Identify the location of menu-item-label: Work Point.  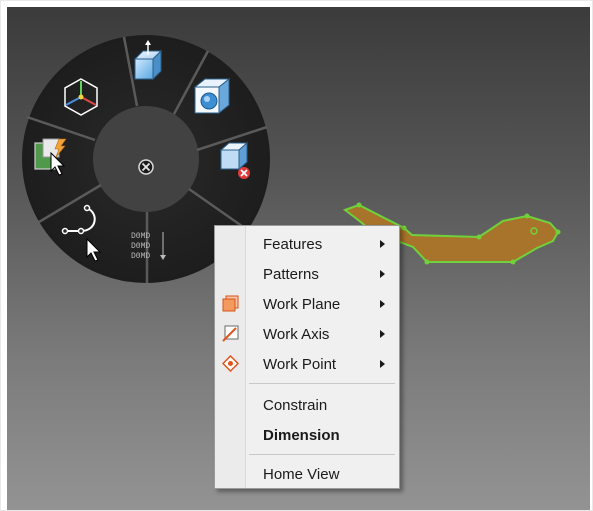
(300, 364).